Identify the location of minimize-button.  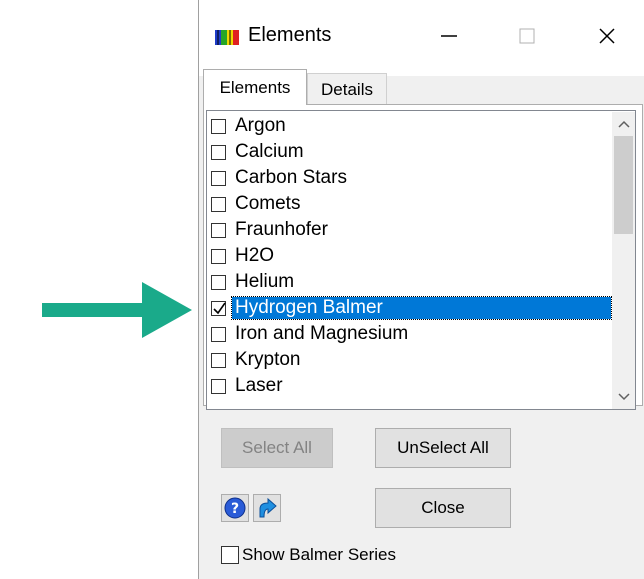
(449, 36).